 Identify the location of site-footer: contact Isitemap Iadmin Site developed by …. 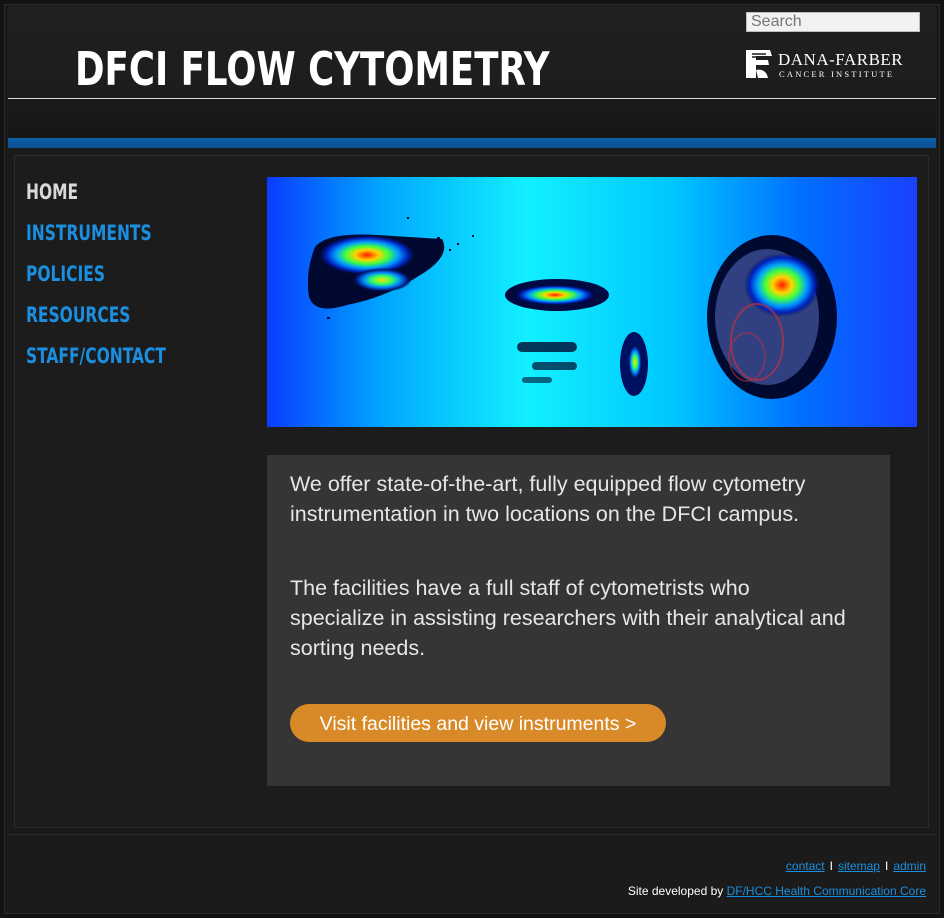
(472, 872).